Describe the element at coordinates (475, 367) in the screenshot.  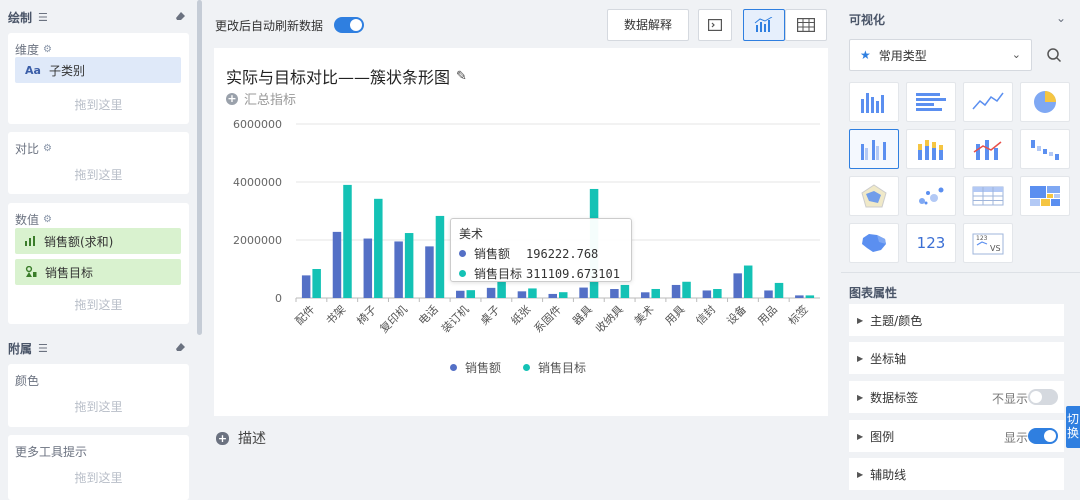
I see `legend-item-sales: 销售额` at that location.